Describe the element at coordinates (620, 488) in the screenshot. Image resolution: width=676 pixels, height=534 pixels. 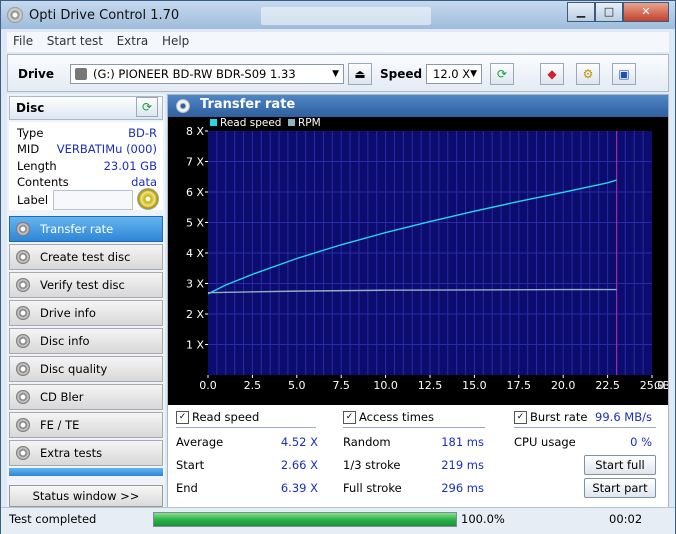
I see `start-part-button: Start part` at that location.